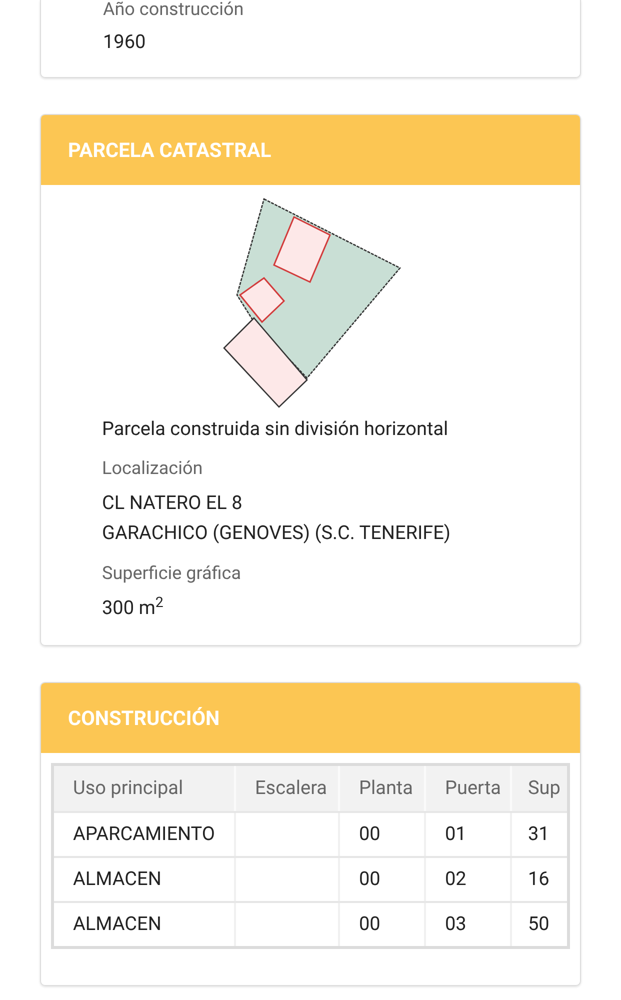  What do you see at coordinates (469, 788) in the screenshot?
I see `column-header: Puerta` at bounding box center [469, 788].